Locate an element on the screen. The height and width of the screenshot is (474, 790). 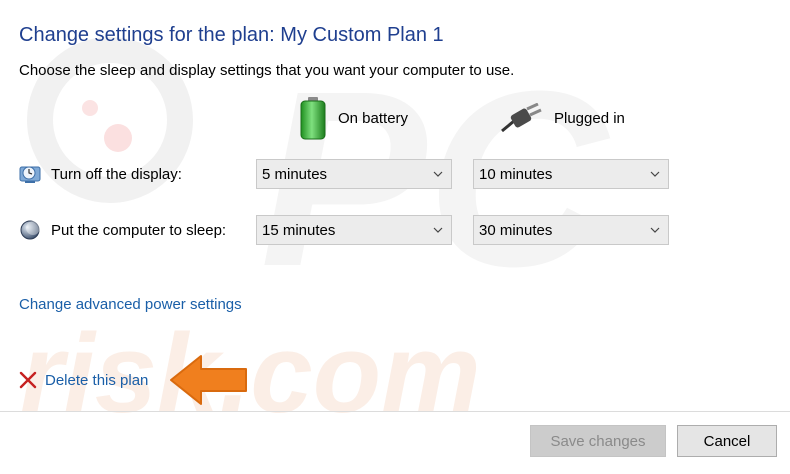
cancel-button: Cancel is located at coordinates (727, 441).